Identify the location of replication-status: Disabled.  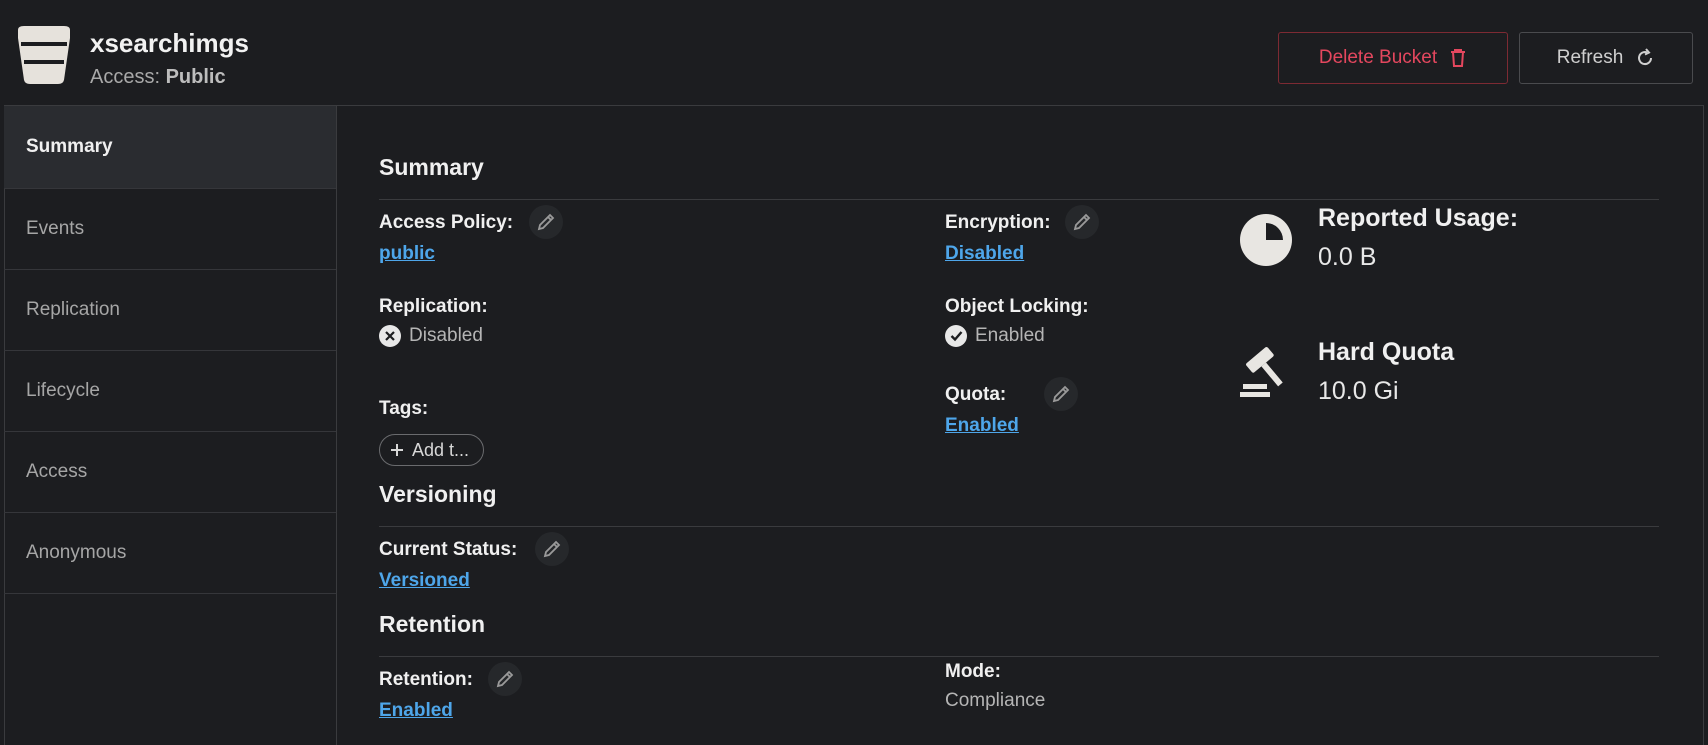
(431, 336).